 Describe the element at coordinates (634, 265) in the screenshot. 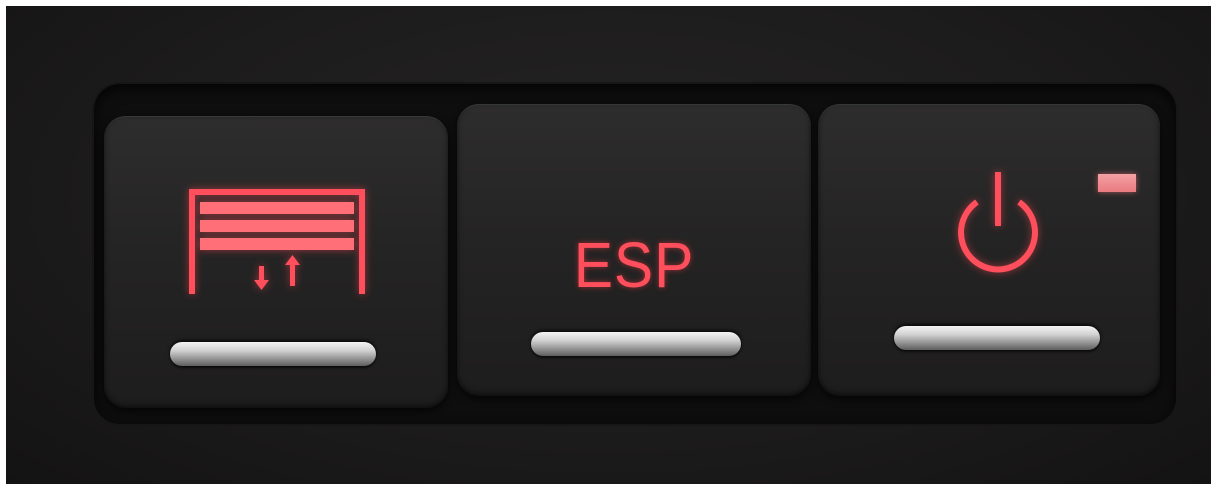

I see `esp-label: ESP` at that location.